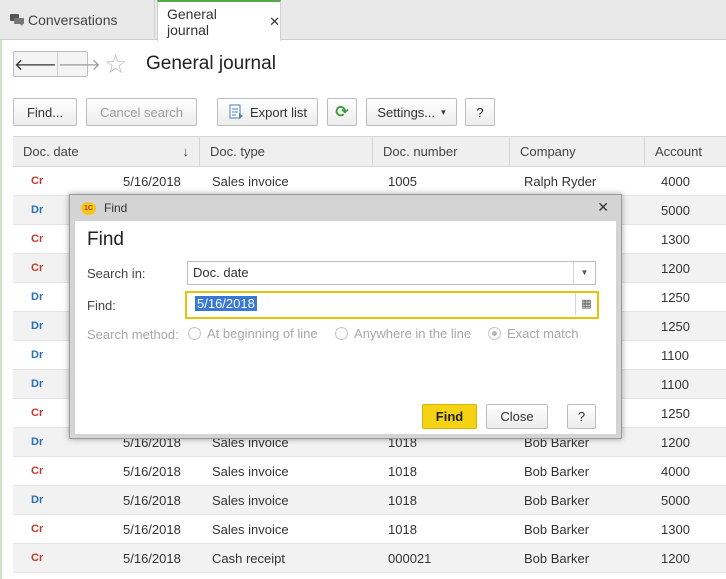  What do you see at coordinates (1, 309) in the screenshot?
I see `left-accent-bar` at bounding box center [1, 309].